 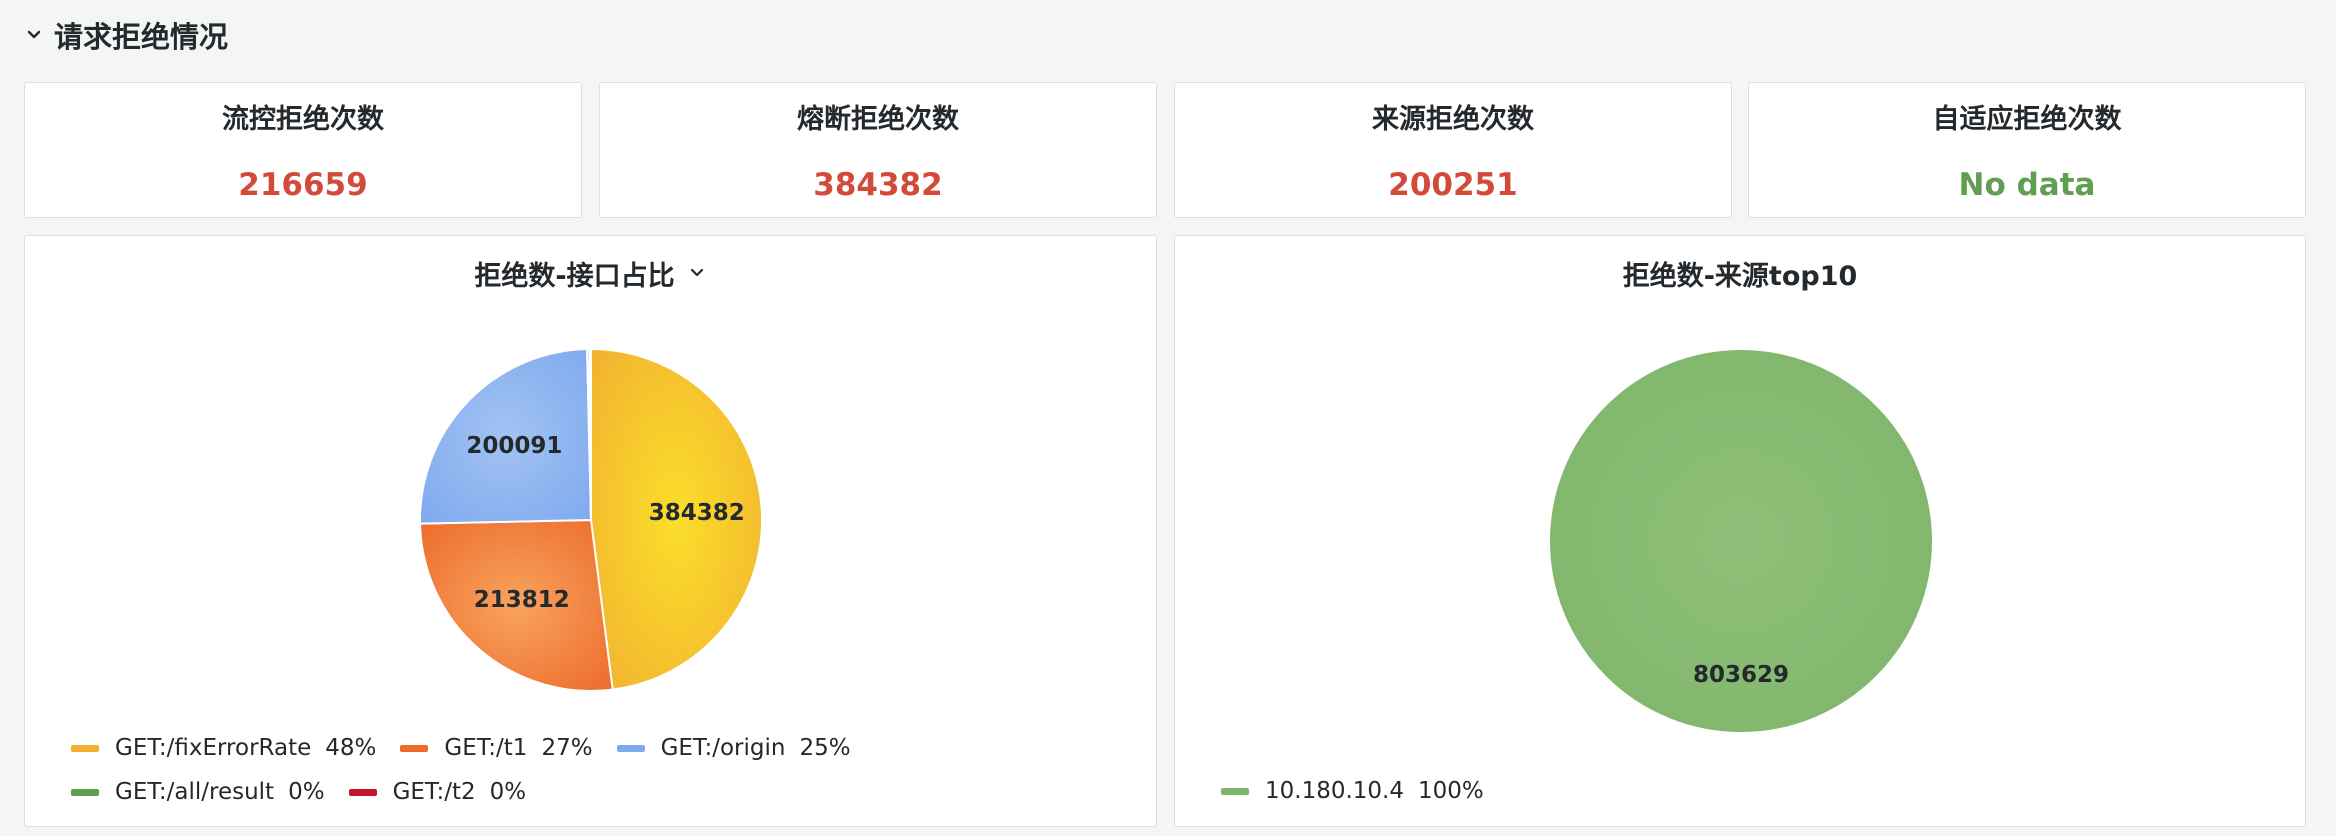 What do you see at coordinates (723, 748) in the screenshot?
I see `legend-label: GET:/origin` at bounding box center [723, 748].